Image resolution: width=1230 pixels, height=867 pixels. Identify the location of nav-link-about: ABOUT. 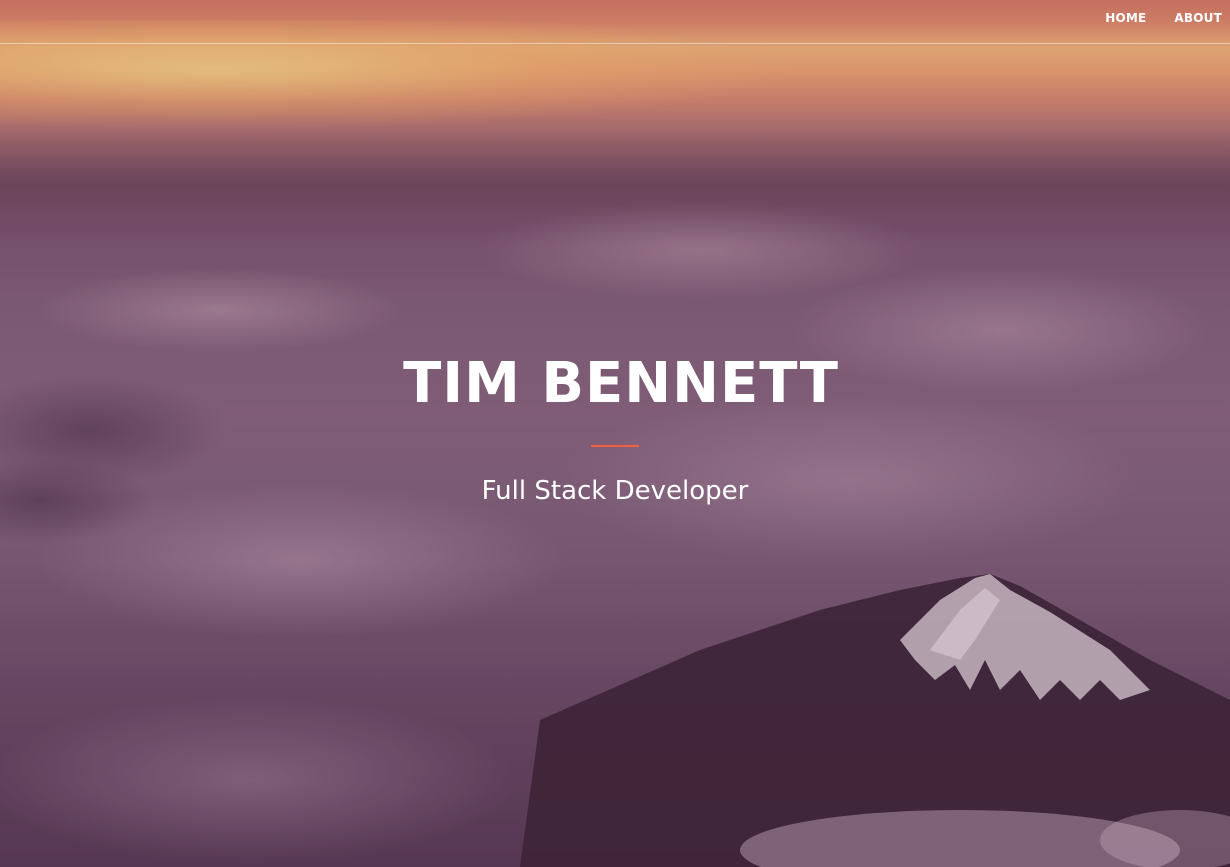
(1198, 18).